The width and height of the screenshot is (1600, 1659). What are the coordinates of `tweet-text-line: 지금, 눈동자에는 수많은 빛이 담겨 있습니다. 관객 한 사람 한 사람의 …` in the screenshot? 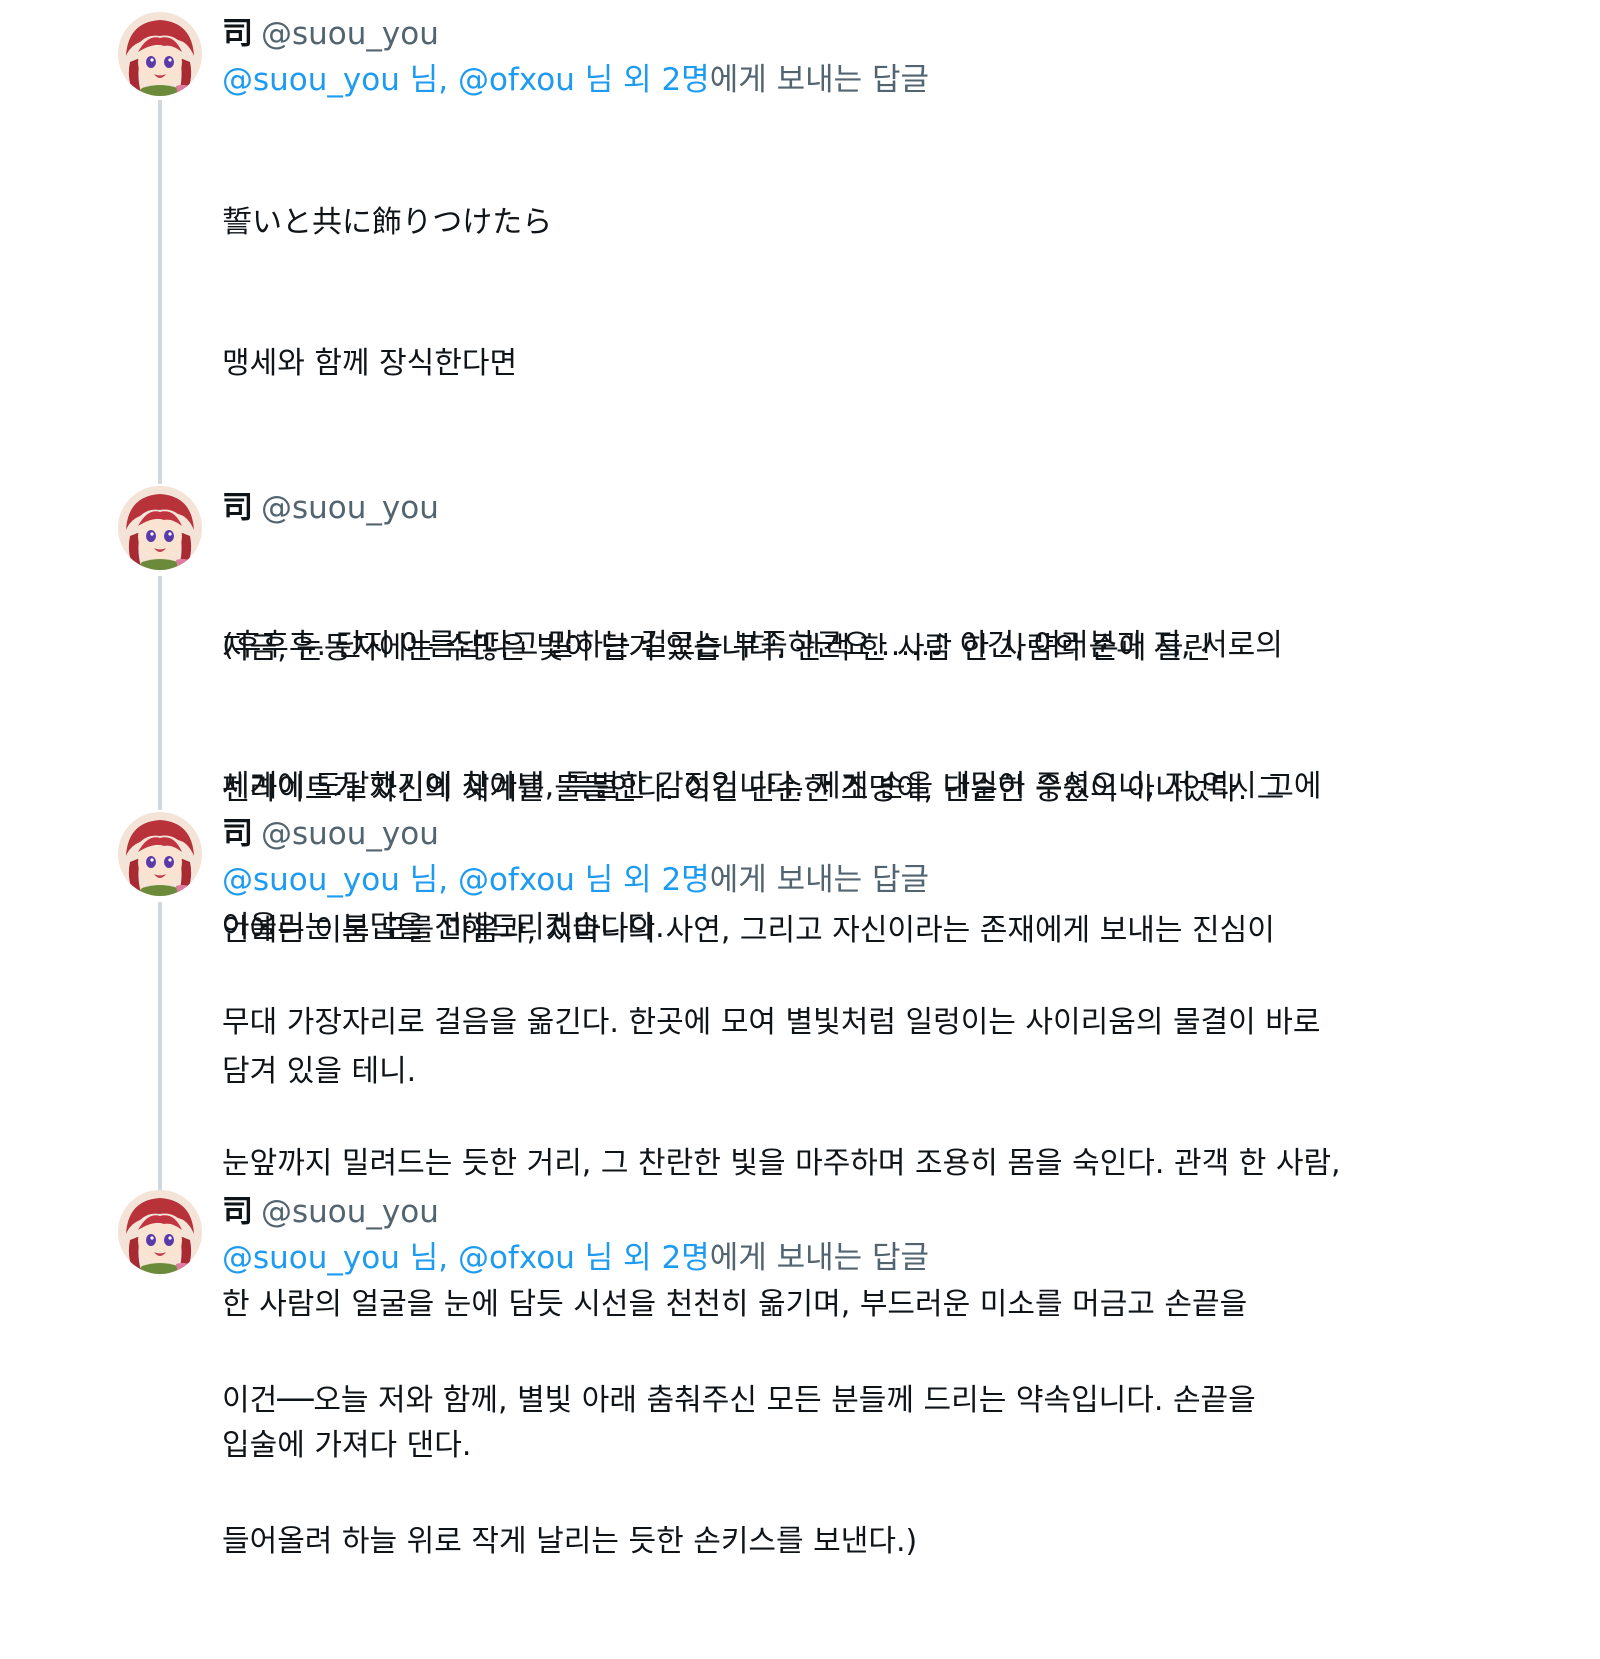 It's located at (717, 648).